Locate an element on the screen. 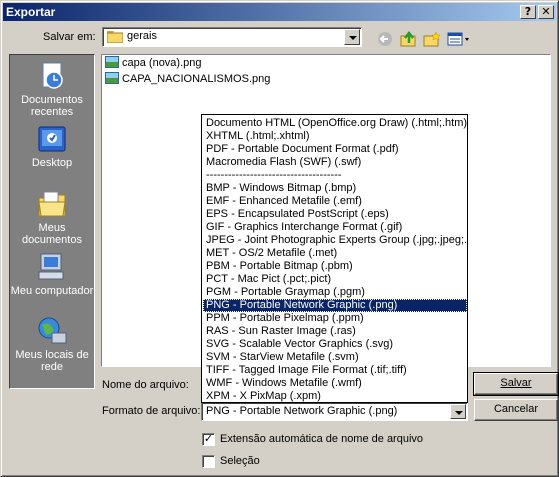  place-recent-documents: Documentos recentes is located at coordinates (52, 89).